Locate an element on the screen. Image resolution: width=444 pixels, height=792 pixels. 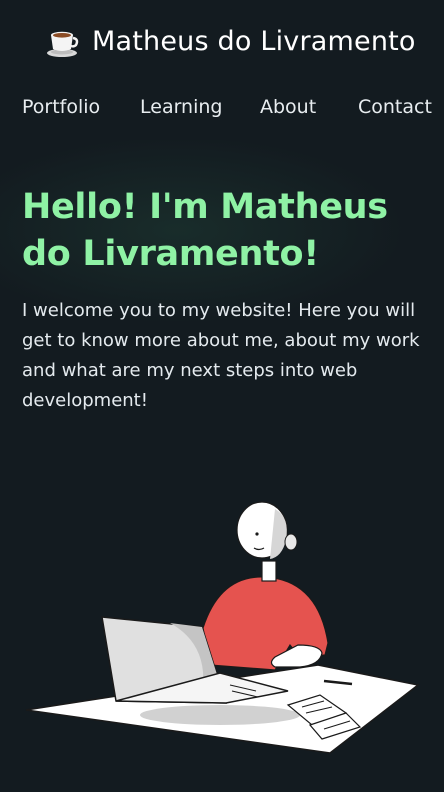
site-header: Matheus do Livramento is located at coordinates (222, 45).